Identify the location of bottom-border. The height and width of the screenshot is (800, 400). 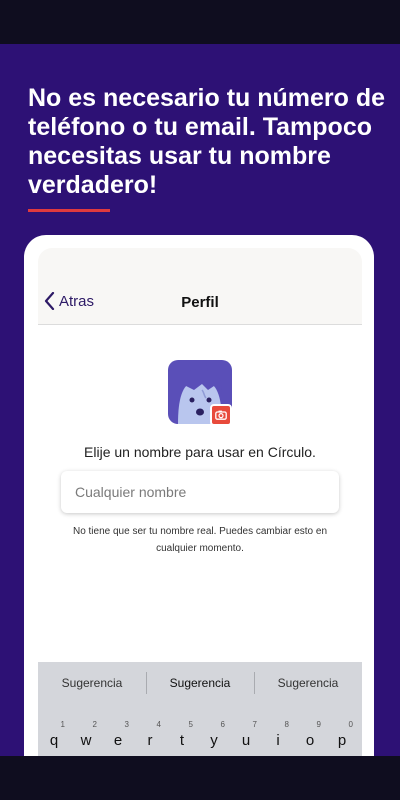
(200, 778).